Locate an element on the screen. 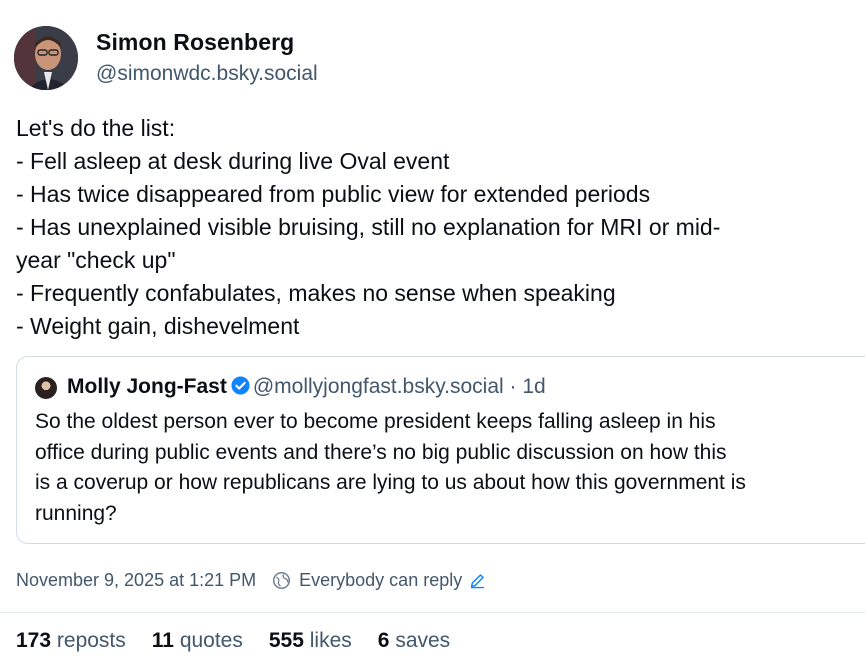 The height and width of the screenshot is (672, 865). likes-count: 555 is located at coordinates (286, 640).